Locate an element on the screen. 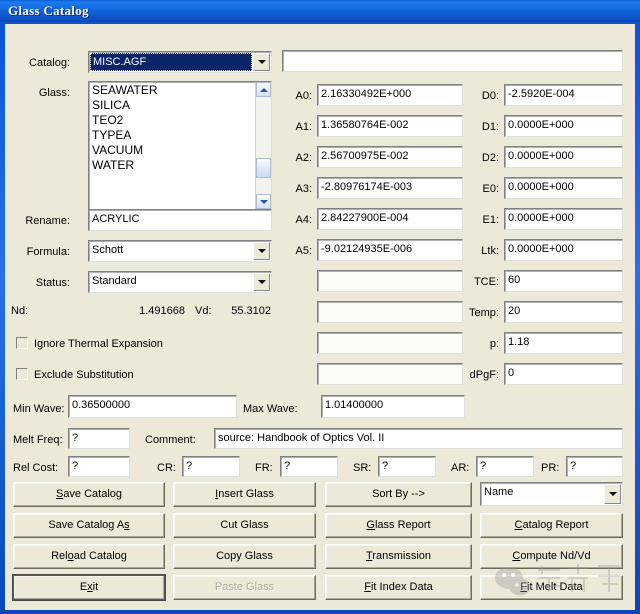  melt-freq-input: ? is located at coordinates (99, 438).